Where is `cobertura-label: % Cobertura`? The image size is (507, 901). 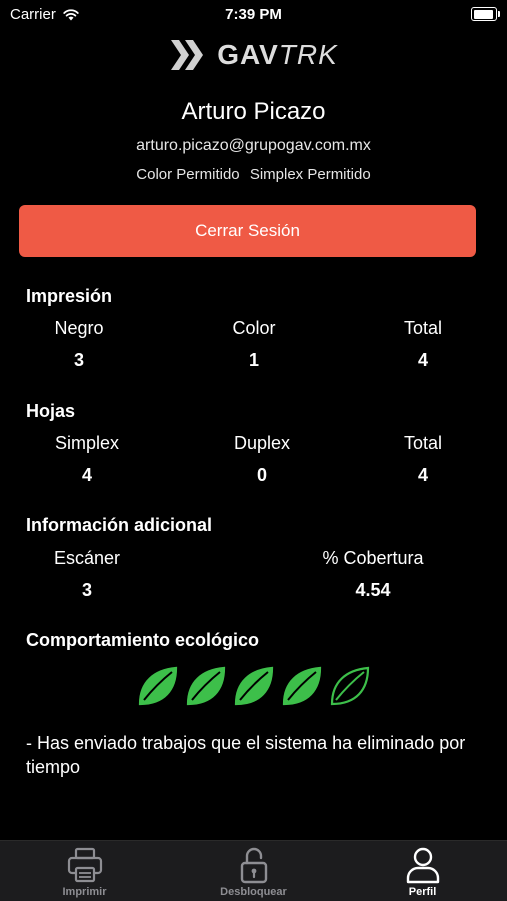 cobertura-label: % Cobertura is located at coordinates (373, 558).